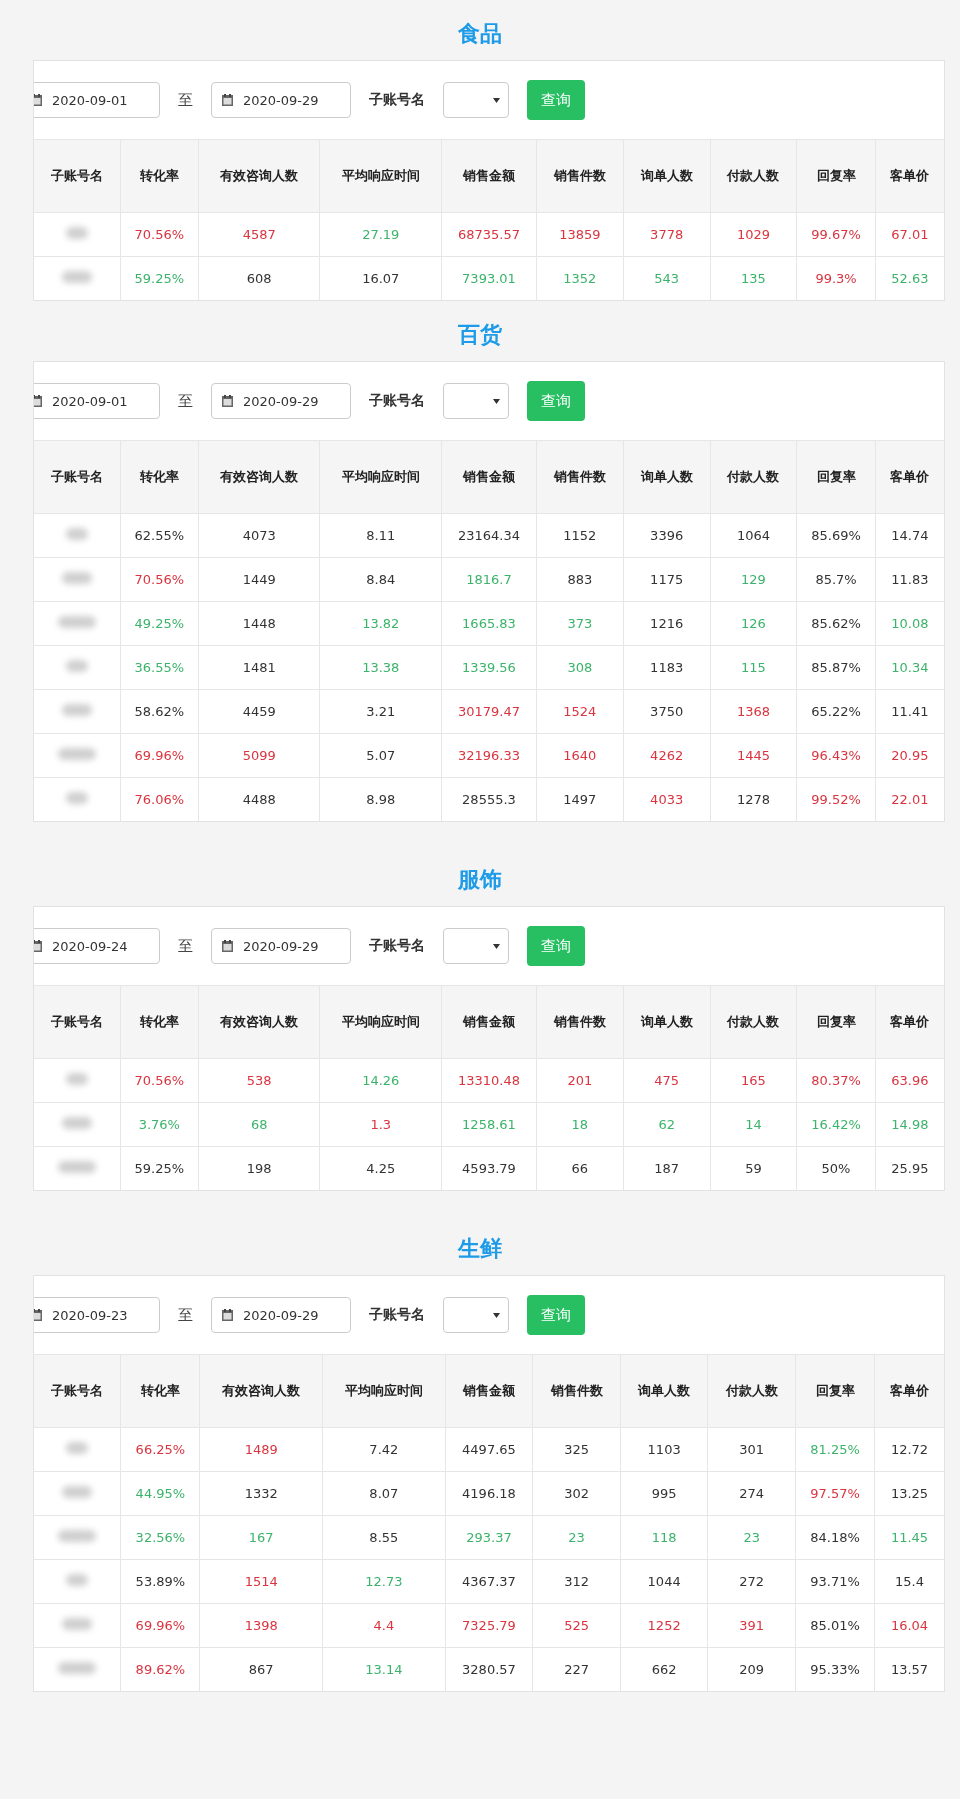 Image resolution: width=960 pixels, height=1799 pixels. I want to click on table-cell: 11.41, so click(909, 711).